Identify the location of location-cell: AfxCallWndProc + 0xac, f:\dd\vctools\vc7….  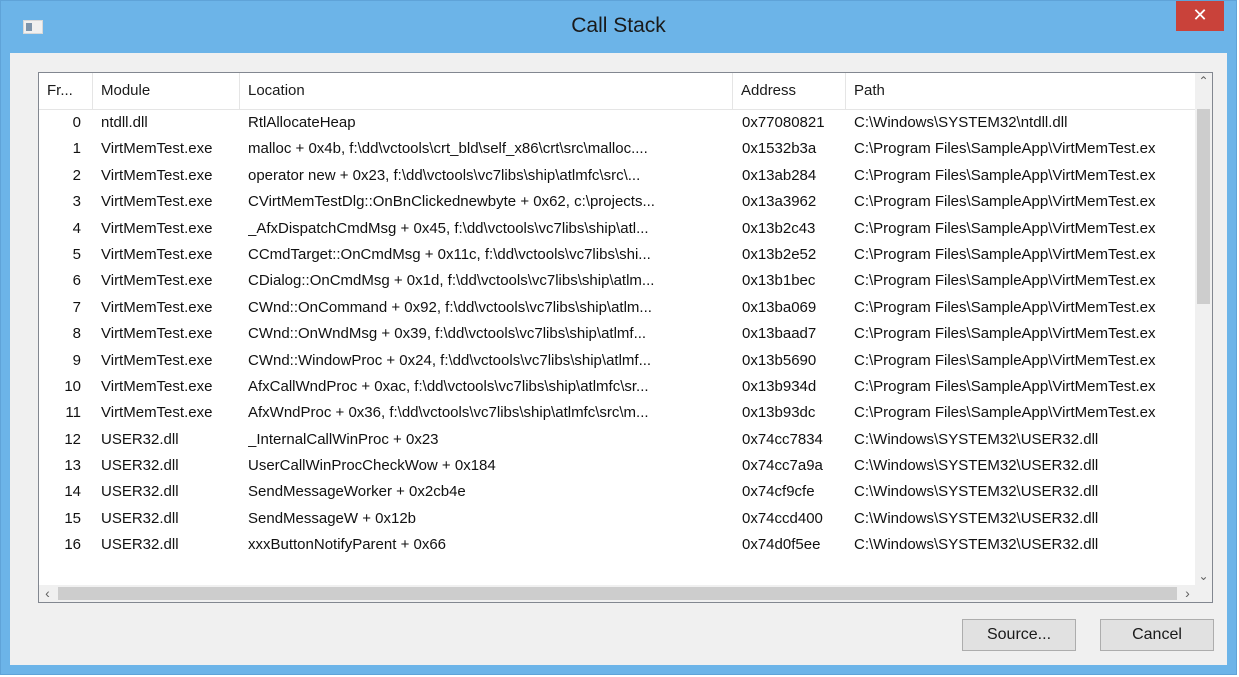
(448, 386).